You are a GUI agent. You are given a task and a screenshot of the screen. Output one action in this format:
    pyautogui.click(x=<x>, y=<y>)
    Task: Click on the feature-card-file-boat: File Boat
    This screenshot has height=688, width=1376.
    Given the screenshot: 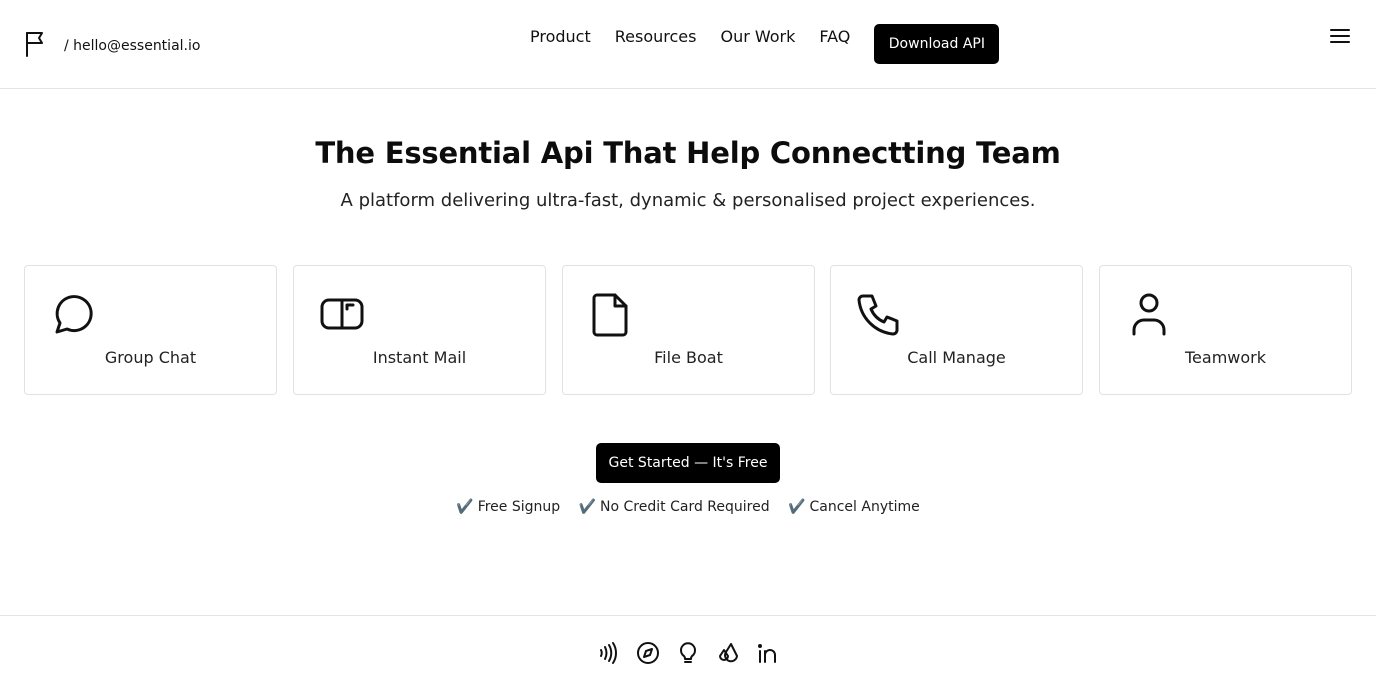 What is the action you would take?
    pyautogui.click(x=688, y=330)
    